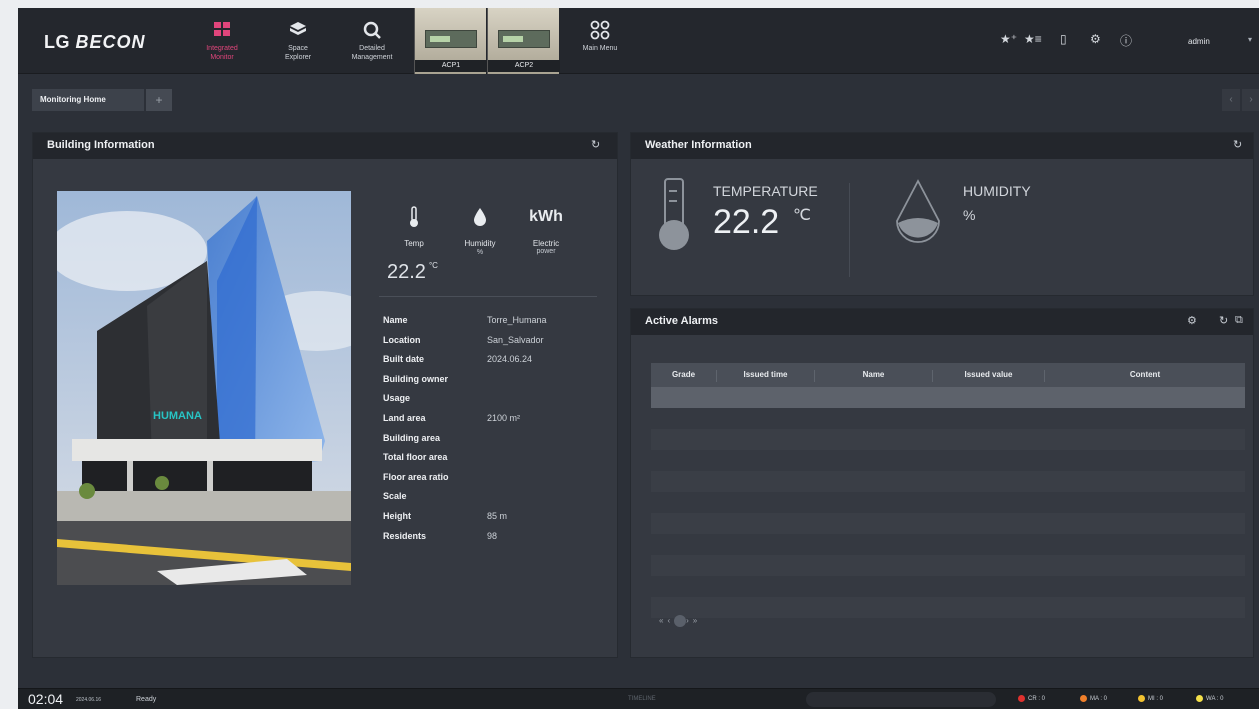 Image resolution: width=1259 pixels, height=709 pixels. I want to click on detail-row-total-floor-area: Total floor area, so click(503, 462).